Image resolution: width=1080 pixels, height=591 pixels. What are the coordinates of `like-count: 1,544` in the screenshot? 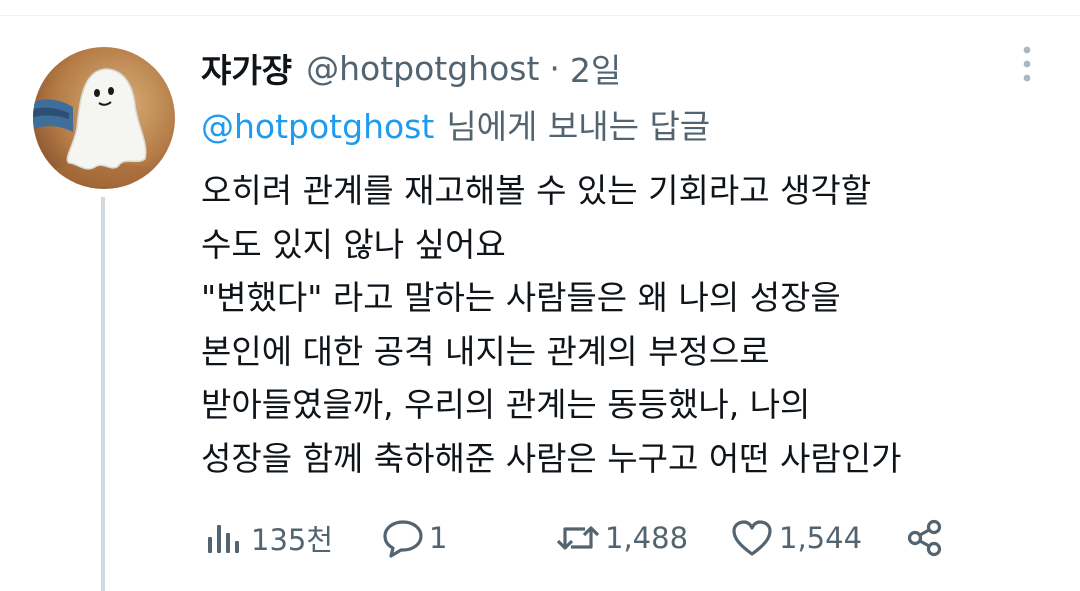 It's located at (821, 538).